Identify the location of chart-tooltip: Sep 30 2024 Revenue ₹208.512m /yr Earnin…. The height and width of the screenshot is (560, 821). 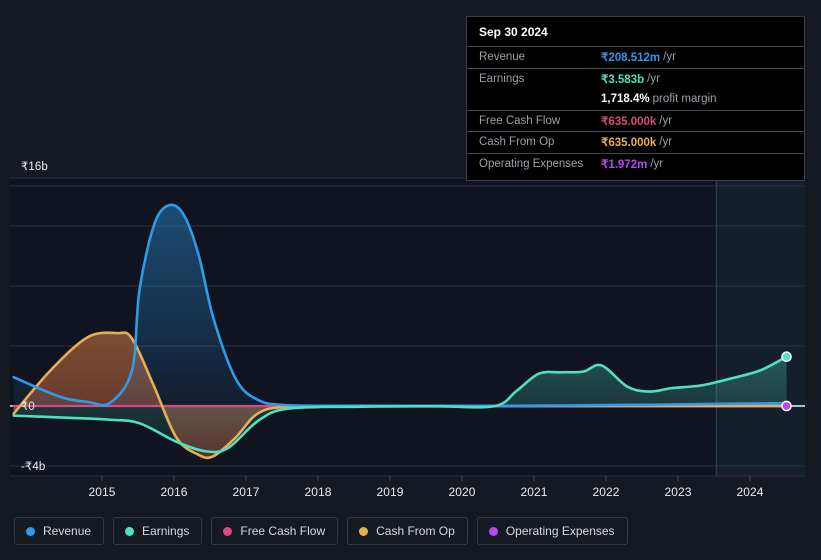
(635, 98).